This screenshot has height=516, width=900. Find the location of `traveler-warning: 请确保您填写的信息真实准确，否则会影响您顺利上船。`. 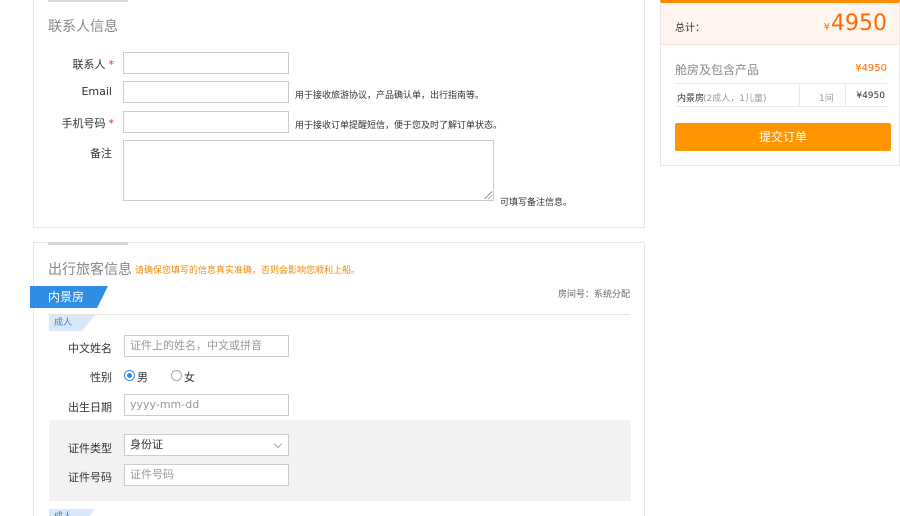

traveler-warning: 请确保您填写的信息真实准确，否则会影响您顺利上船。 is located at coordinates (248, 271).